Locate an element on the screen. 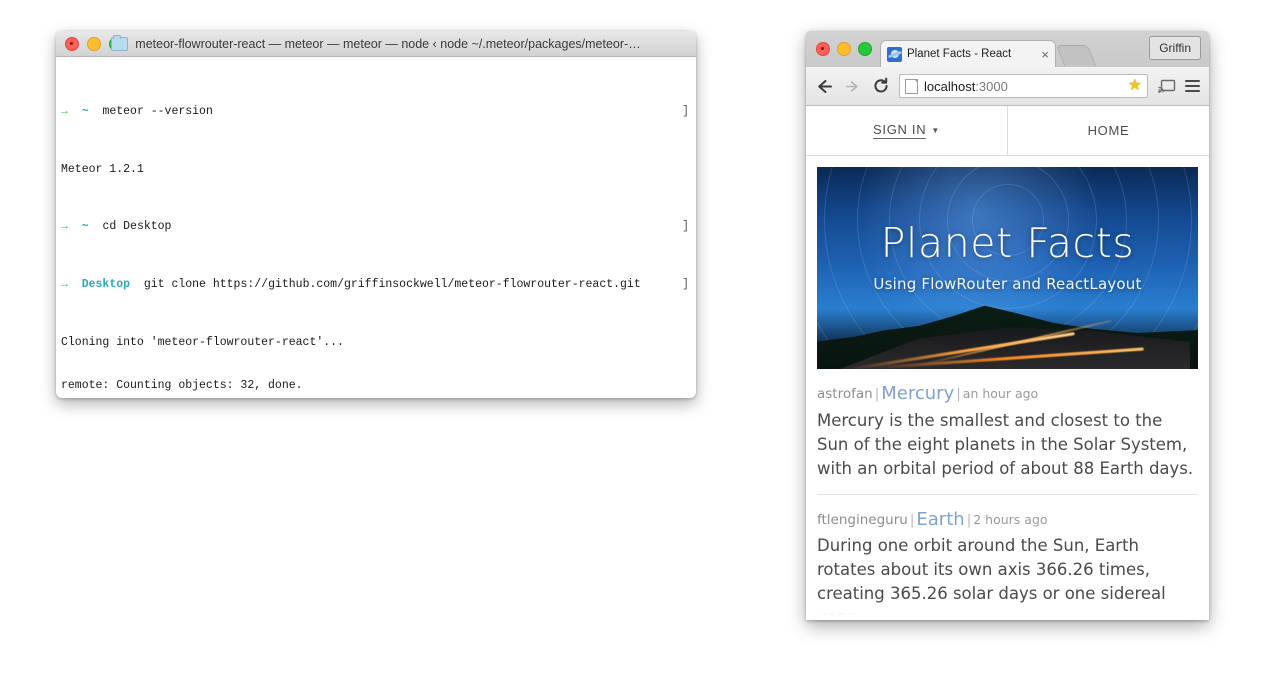  browser-close-button is located at coordinates (823, 49).